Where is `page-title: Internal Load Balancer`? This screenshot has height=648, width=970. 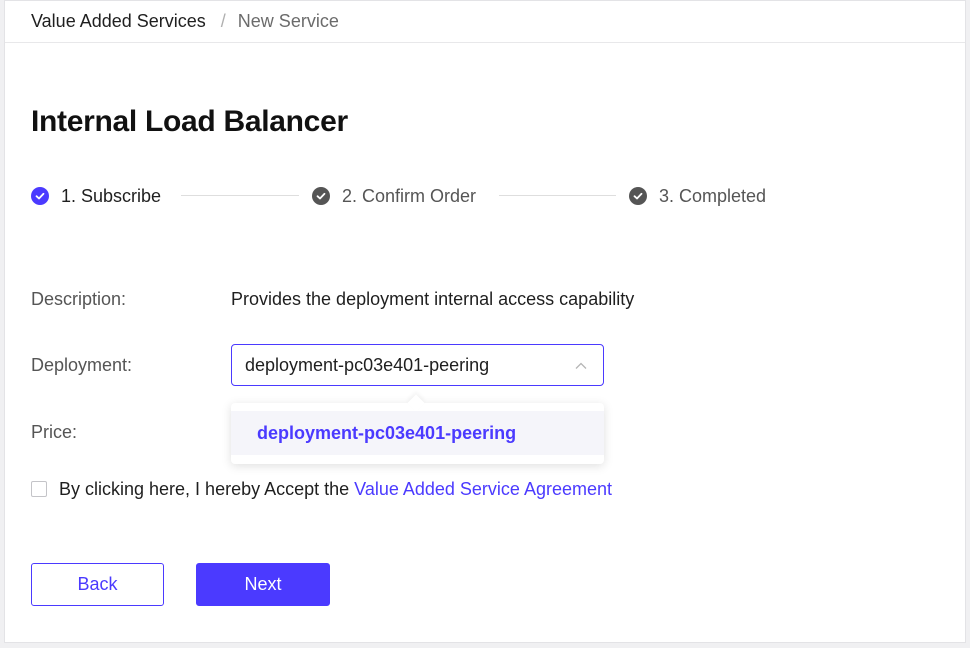
page-title: Internal Load Balancer is located at coordinates (189, 121).